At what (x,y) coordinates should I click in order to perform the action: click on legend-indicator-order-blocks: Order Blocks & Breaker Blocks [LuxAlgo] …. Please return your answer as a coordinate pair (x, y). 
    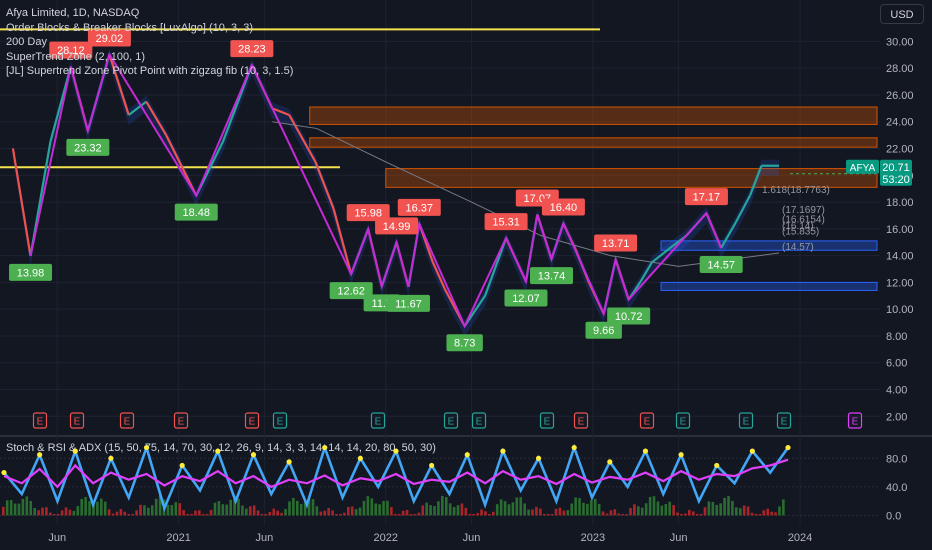
    Looking at the image, I should click on (149, 28).